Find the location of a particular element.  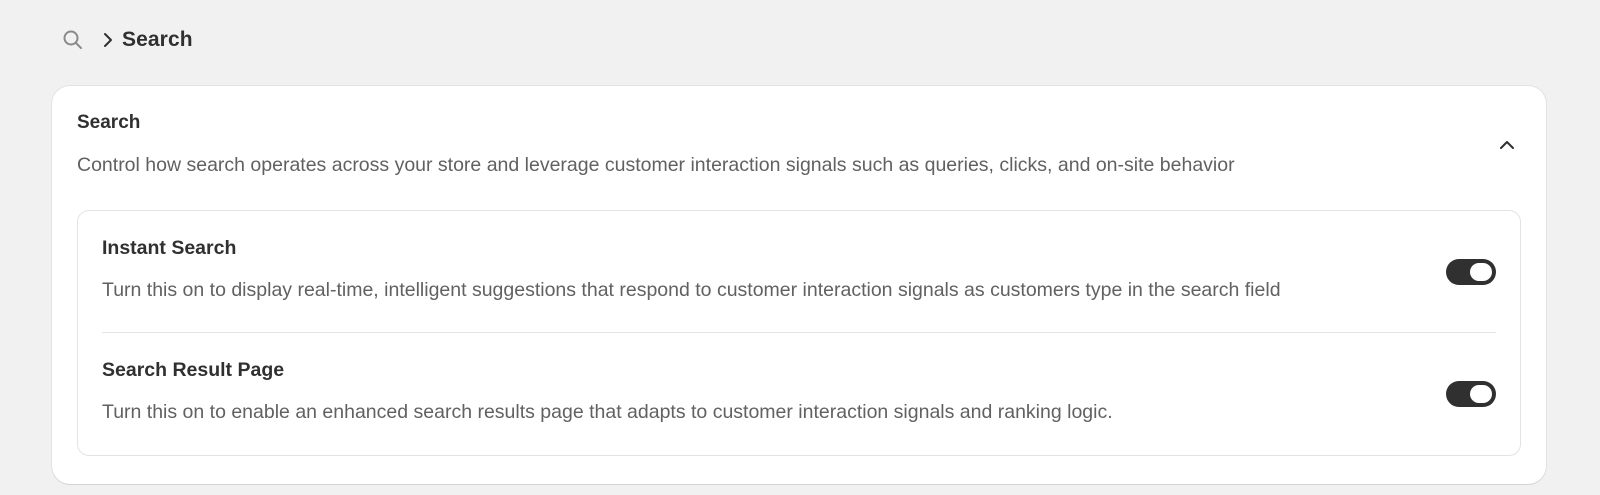

instant-search-toggle is located at coordinates (1471, 272).